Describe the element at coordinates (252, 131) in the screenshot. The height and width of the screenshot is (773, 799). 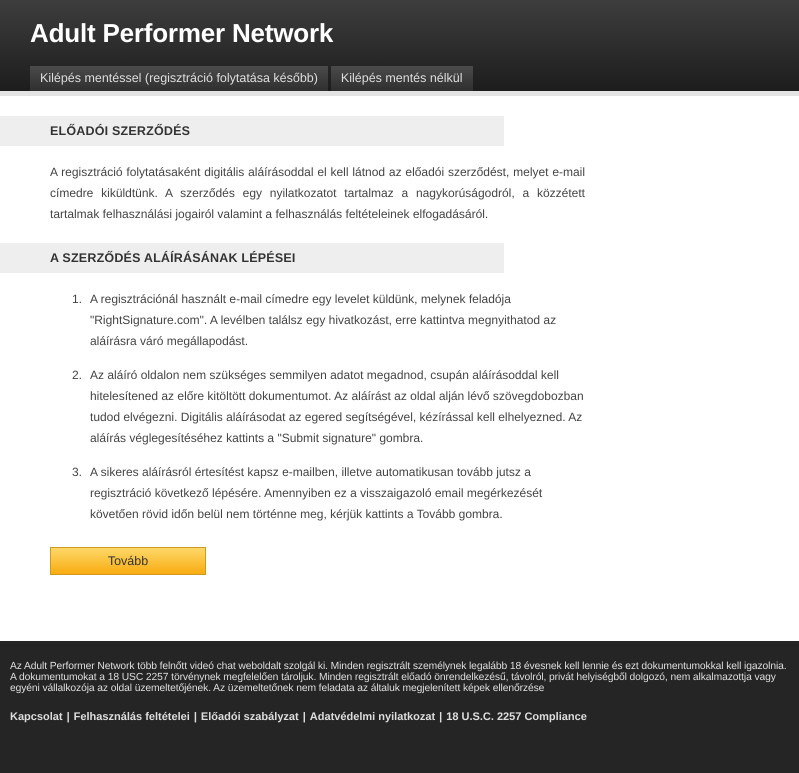
I see `section-heading: ELŐADÓI SZERZŐDÉS` at that location.